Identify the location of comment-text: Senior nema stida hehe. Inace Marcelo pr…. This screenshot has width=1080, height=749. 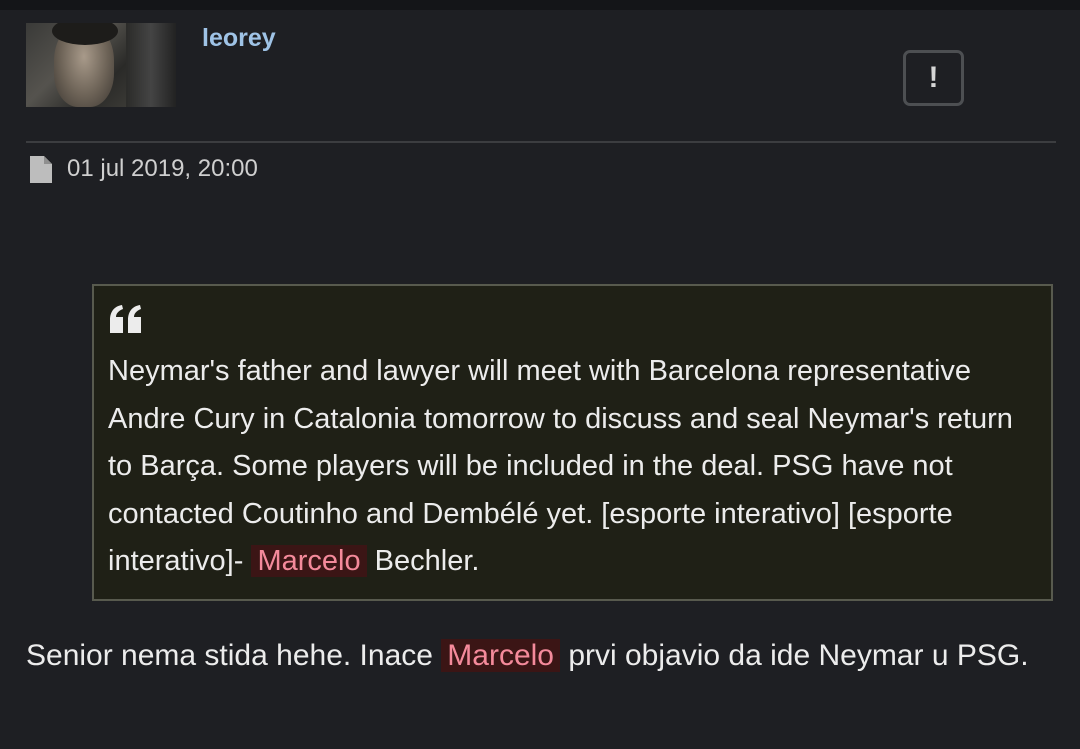
(541, 656).